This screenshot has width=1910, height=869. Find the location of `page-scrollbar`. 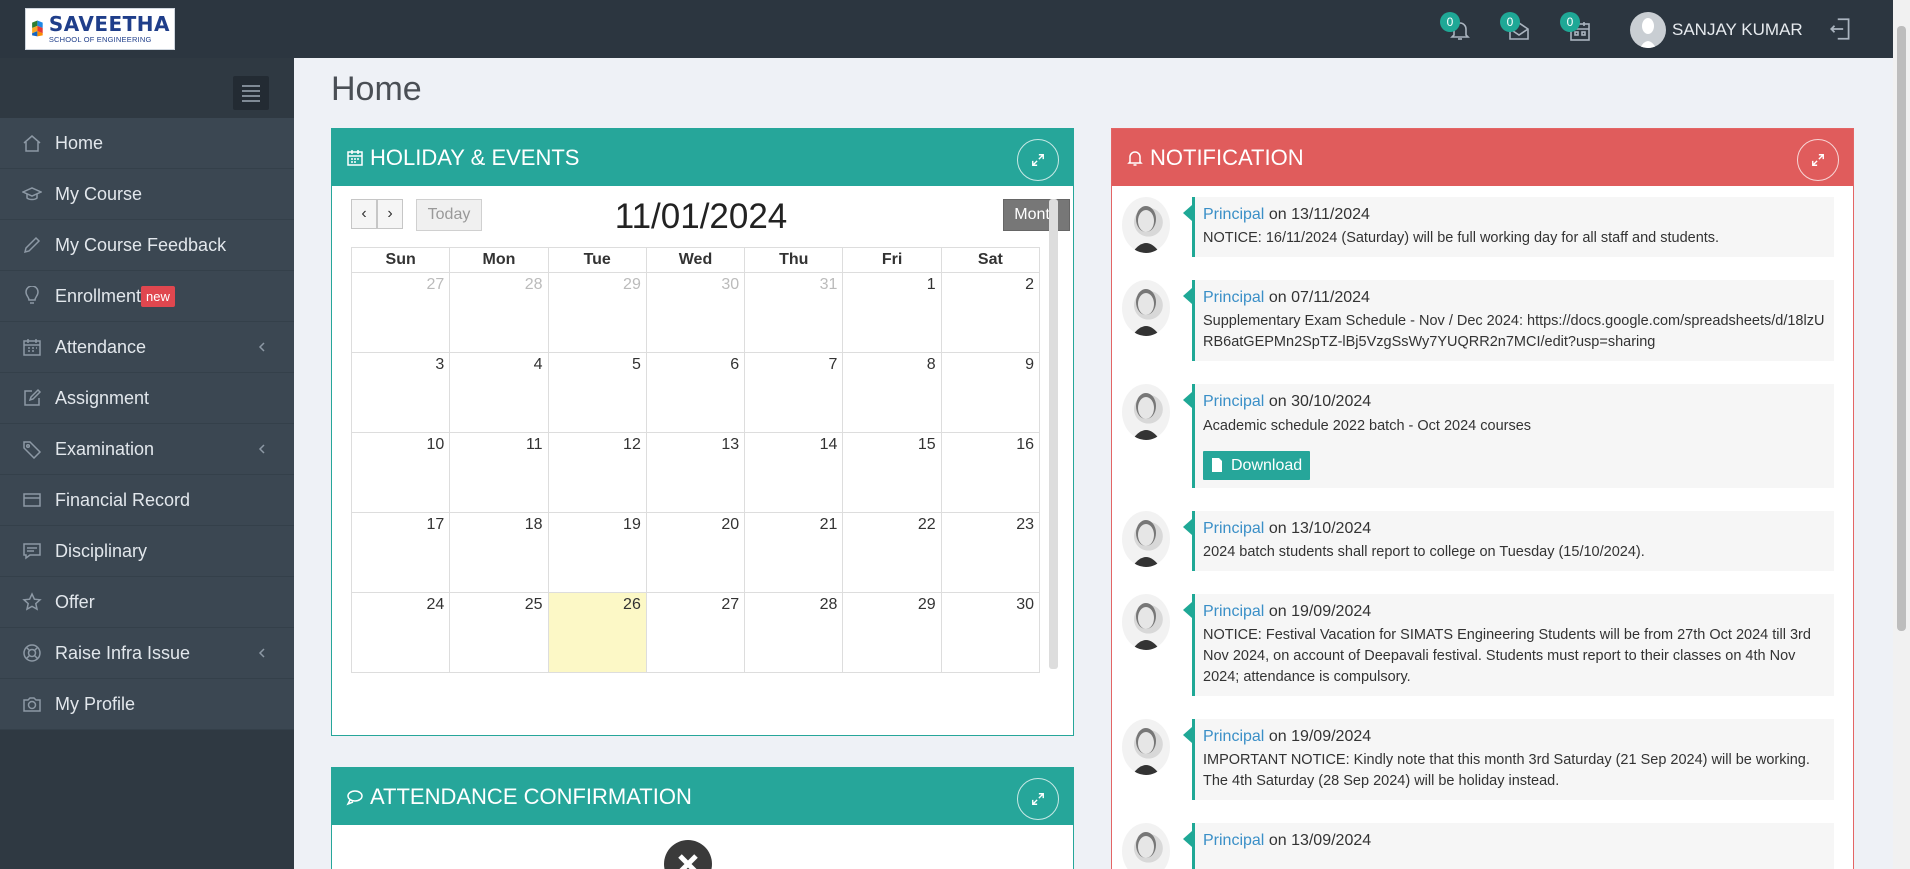

page-scrollbar is located at coordinates (1901, 434).